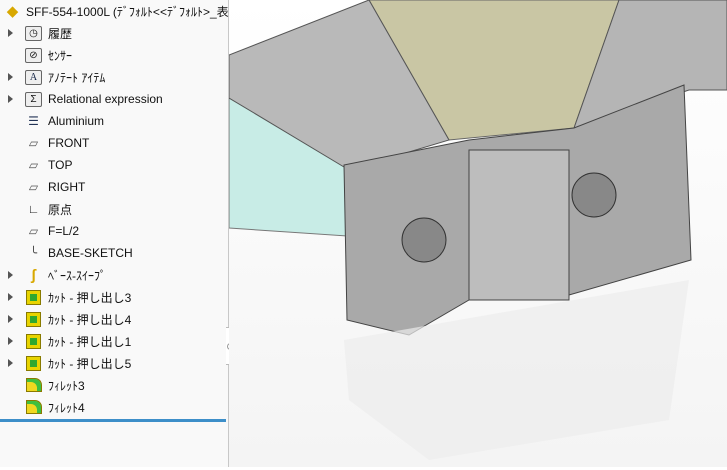 This screenshot has width=727, height=470. What do you see at coordinates (33, 275) in the screenshot?
I see `sweep-icon: ʃ` at bounding box center [33, 275].